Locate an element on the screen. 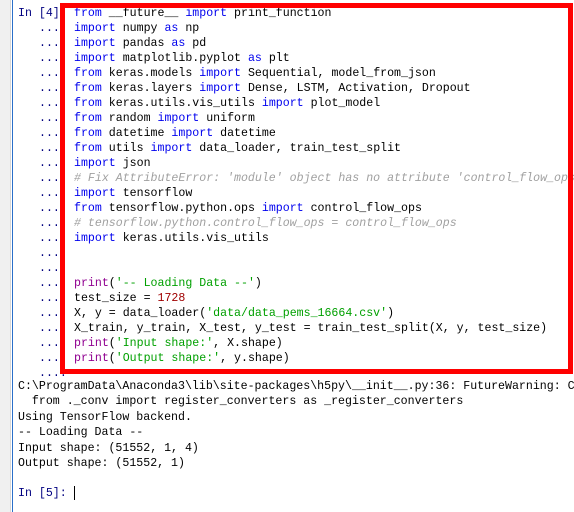  output-line: Input shape: (51552, 1, 4) is located at coordinates (108, 448).